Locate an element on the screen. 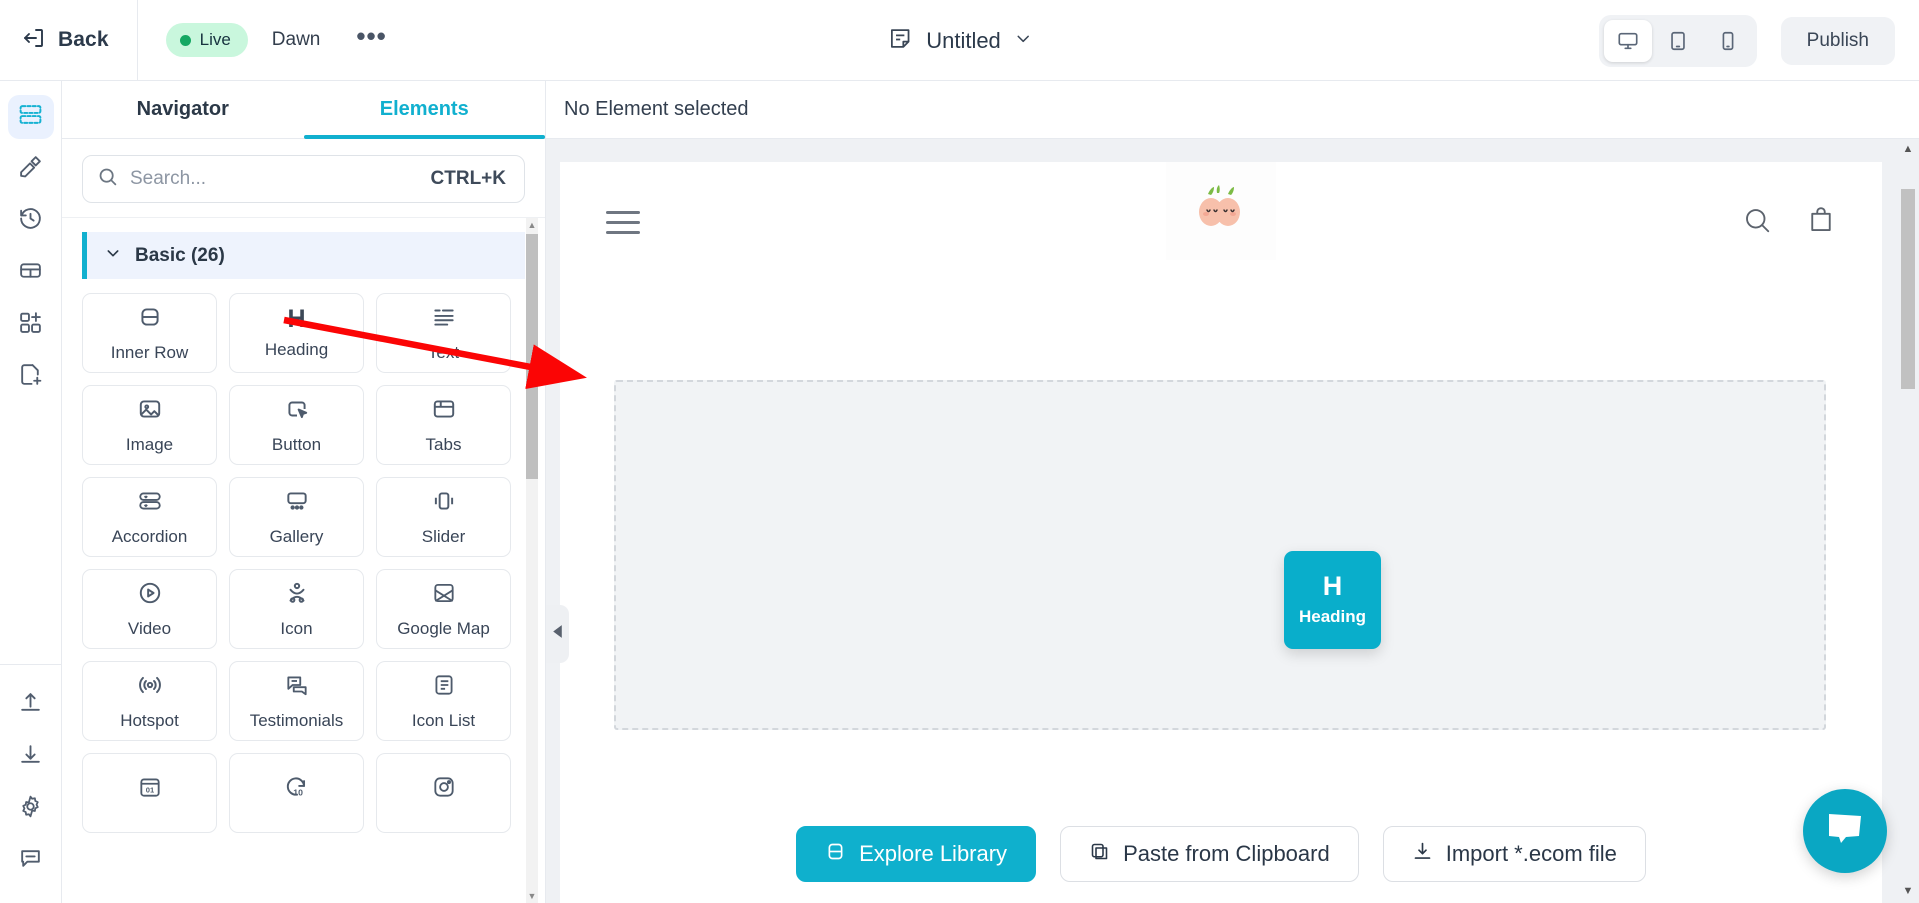 Image resolution: width=1919 pixels, height=903 pixels. rail-item-download is located at coordinates (31, 757).